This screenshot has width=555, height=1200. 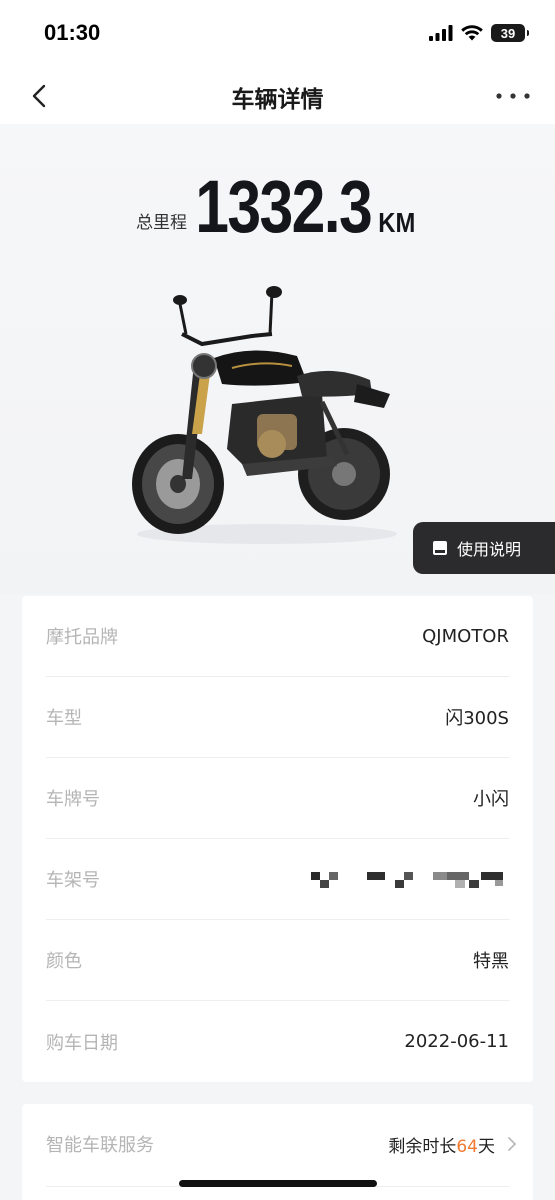 I want to click on mileage-unit: KM, so click(x=397, y=222).